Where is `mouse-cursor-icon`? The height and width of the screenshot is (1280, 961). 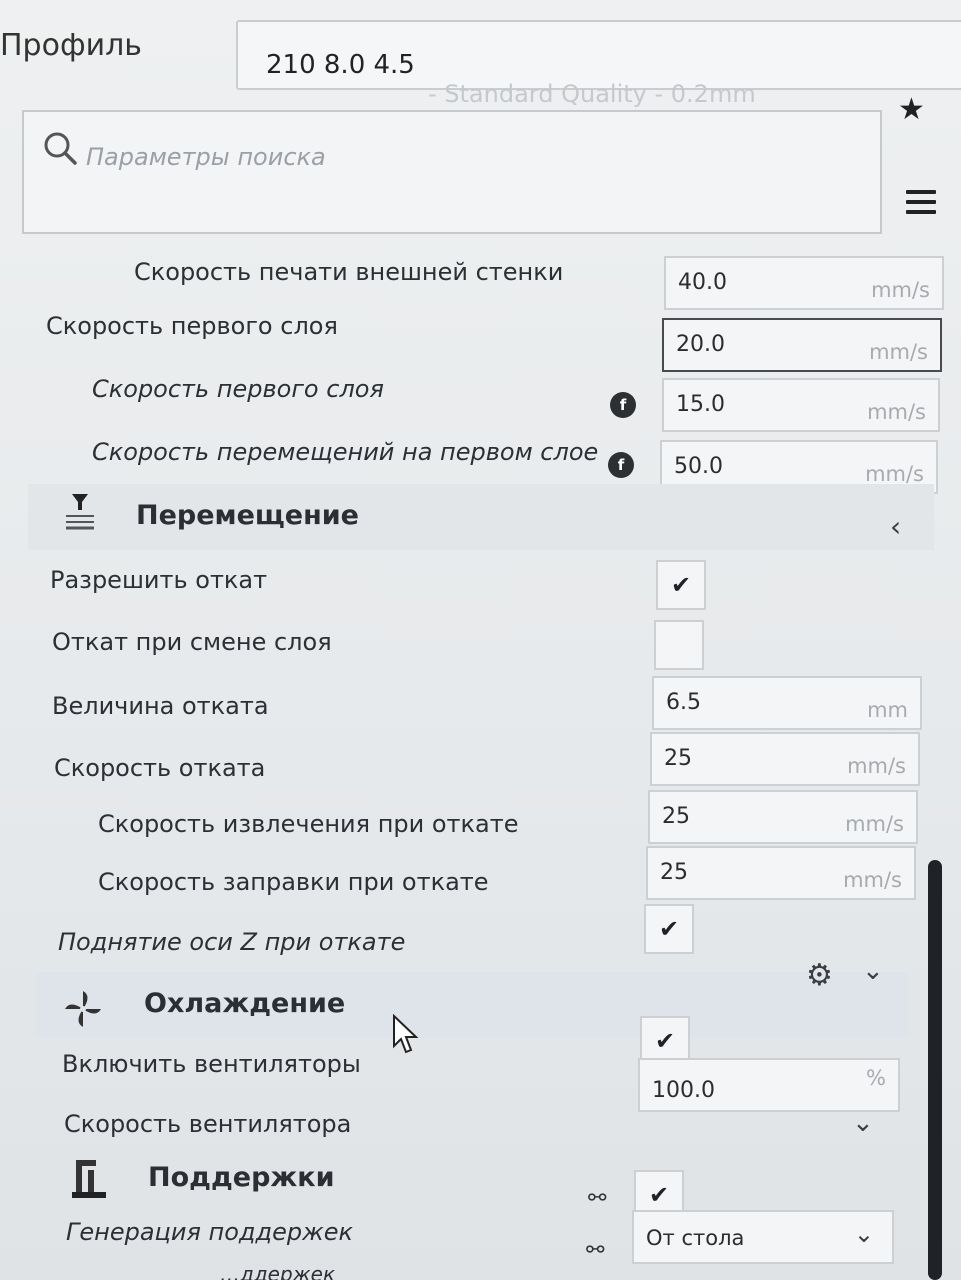
mouse-cursor-icon is located at coordinates (406, 1034).